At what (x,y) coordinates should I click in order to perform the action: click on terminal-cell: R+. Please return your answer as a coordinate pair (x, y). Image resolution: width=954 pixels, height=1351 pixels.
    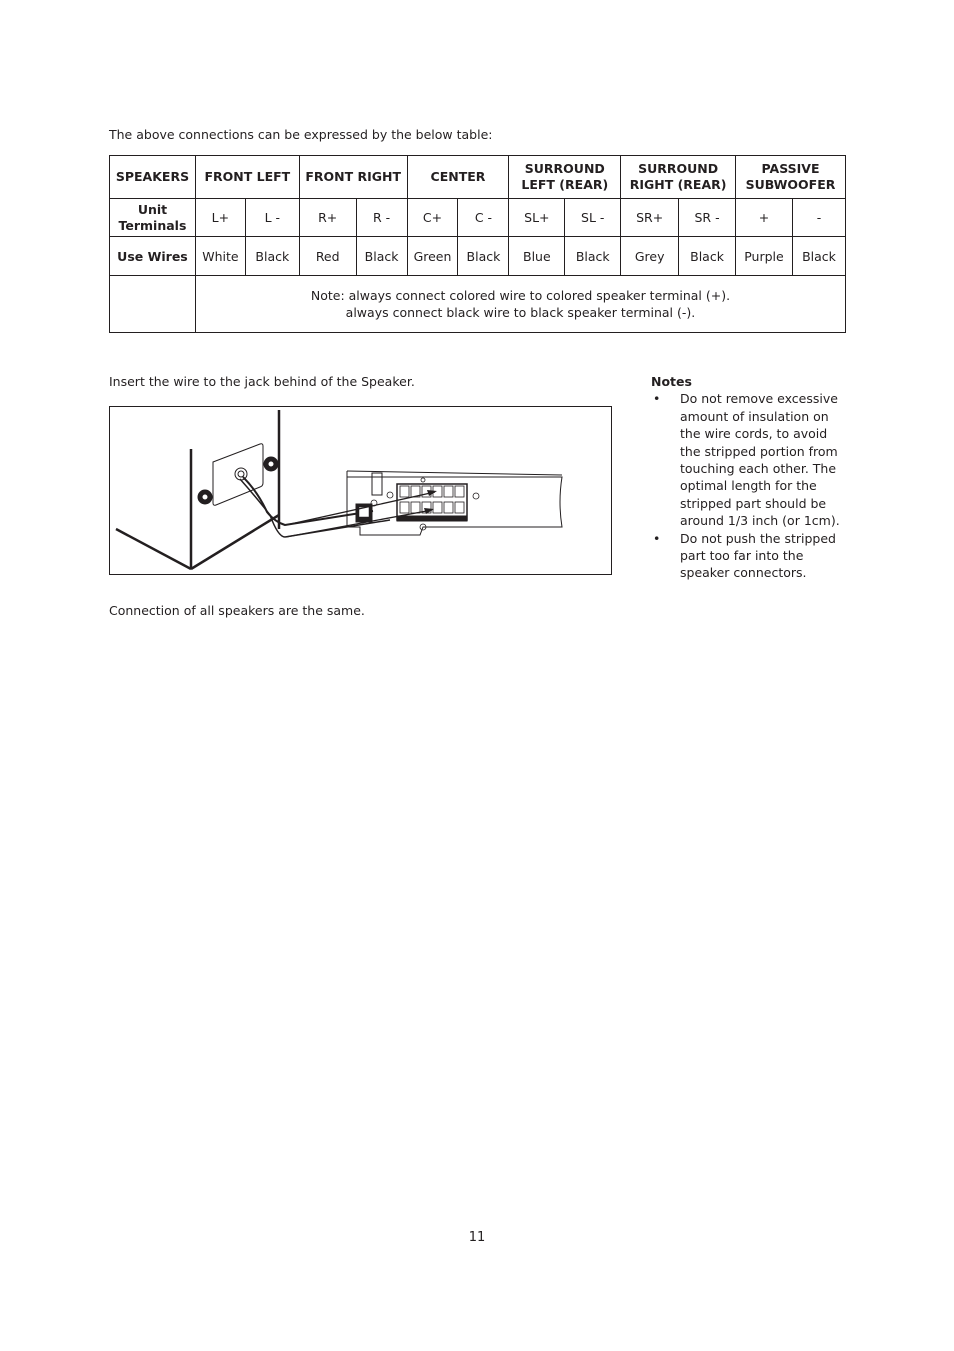
    Looking at the image, I should click on (327, 217).